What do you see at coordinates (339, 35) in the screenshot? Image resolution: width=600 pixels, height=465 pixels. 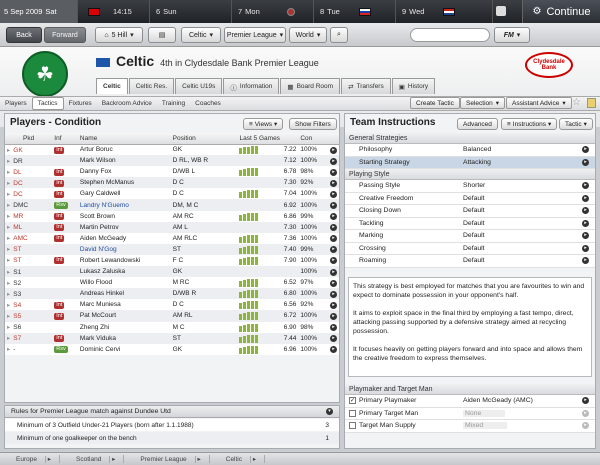 I see `search-button: ⌕` at bounding box center [339, 35].